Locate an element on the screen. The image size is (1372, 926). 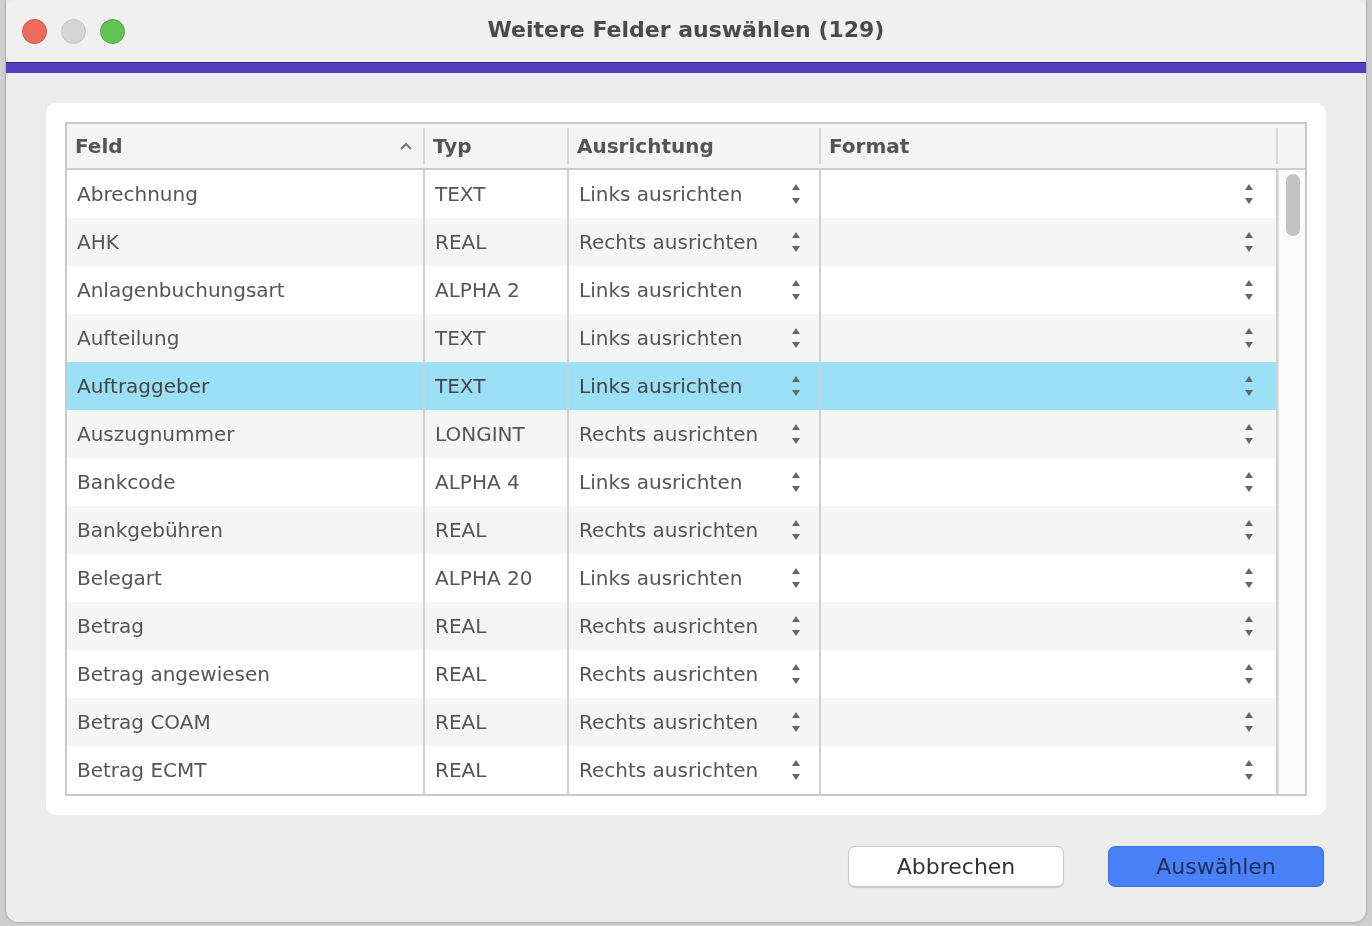
table-cell: ALPHA 20 is located at coordinates (484, 578).